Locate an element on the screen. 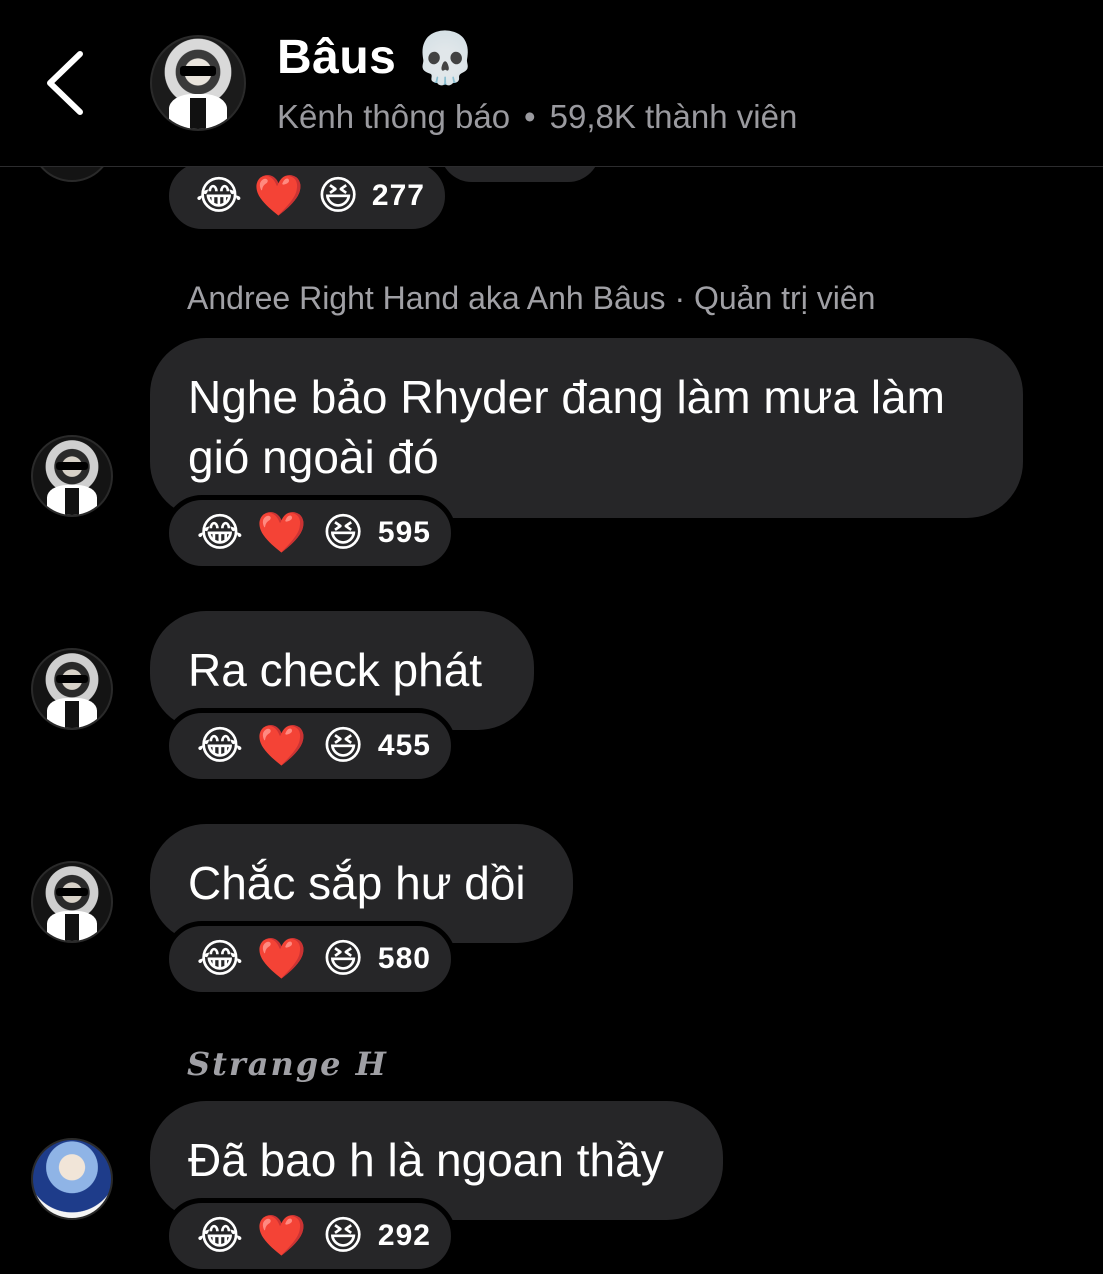 The height and width of the screenshot is (1274, 1103). reaction-bar: 😂 ❤️ 😆 292 is located at coordinates (310, 1236).